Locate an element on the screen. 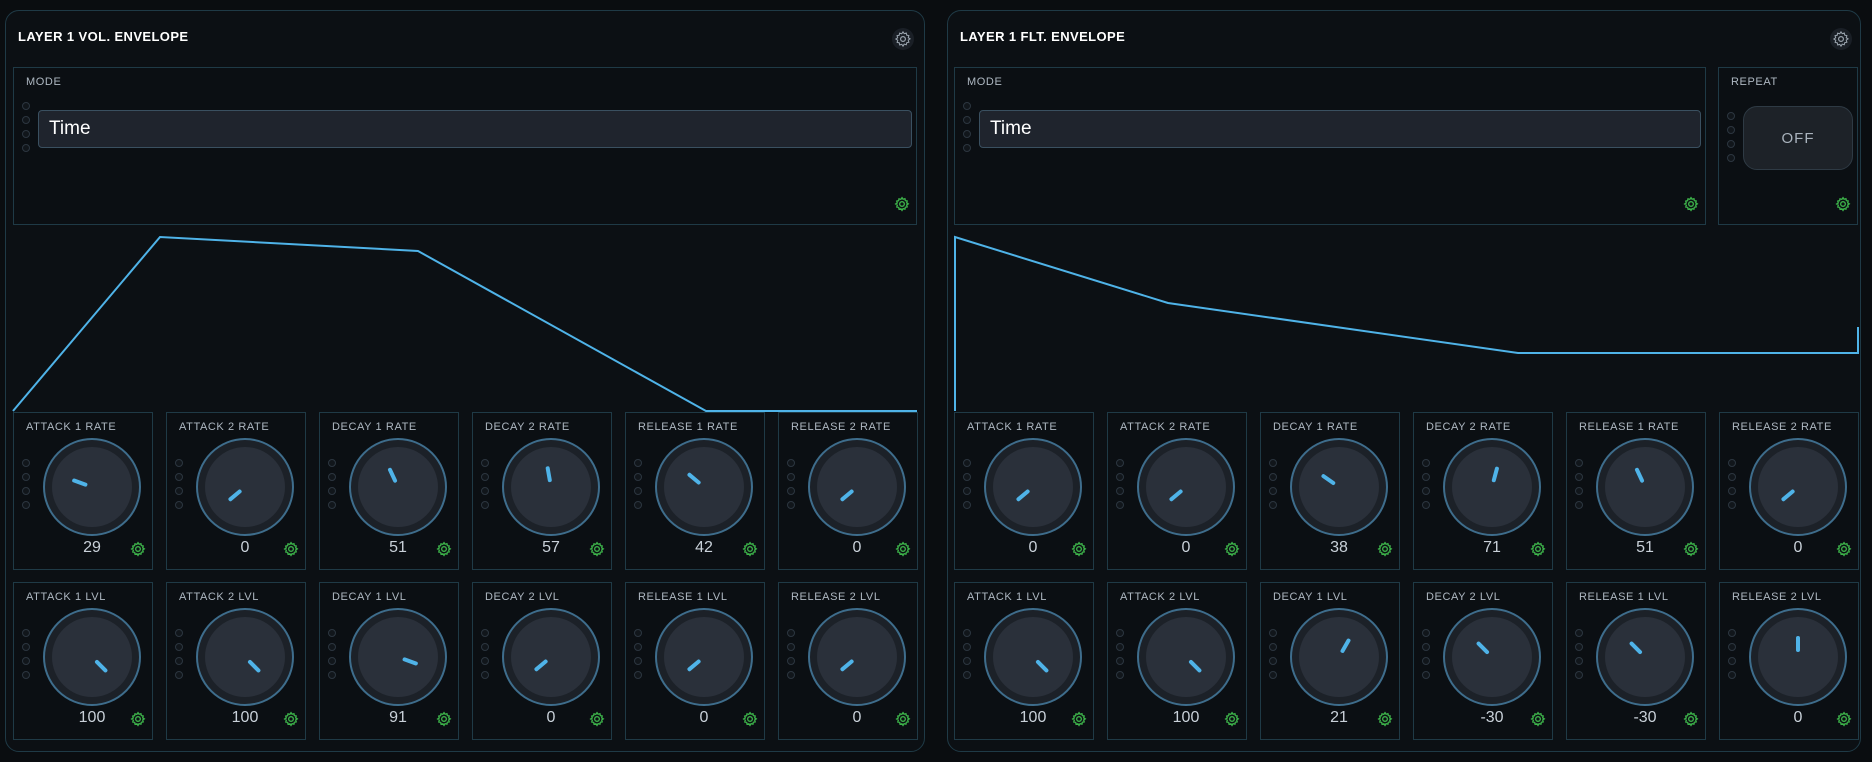 The width and height of the screenshot is (1872, 762). mode-label: MODE is located at coordinates (985, 82).